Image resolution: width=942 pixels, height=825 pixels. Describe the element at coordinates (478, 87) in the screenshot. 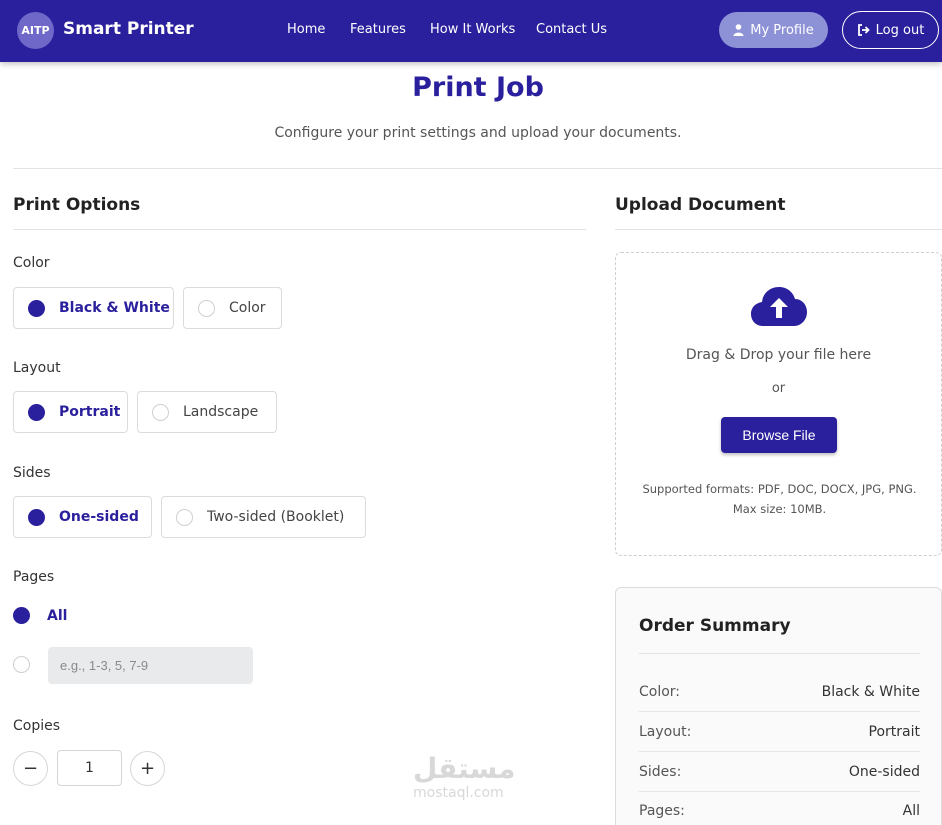

I see `page-title: Print Job` at that location.